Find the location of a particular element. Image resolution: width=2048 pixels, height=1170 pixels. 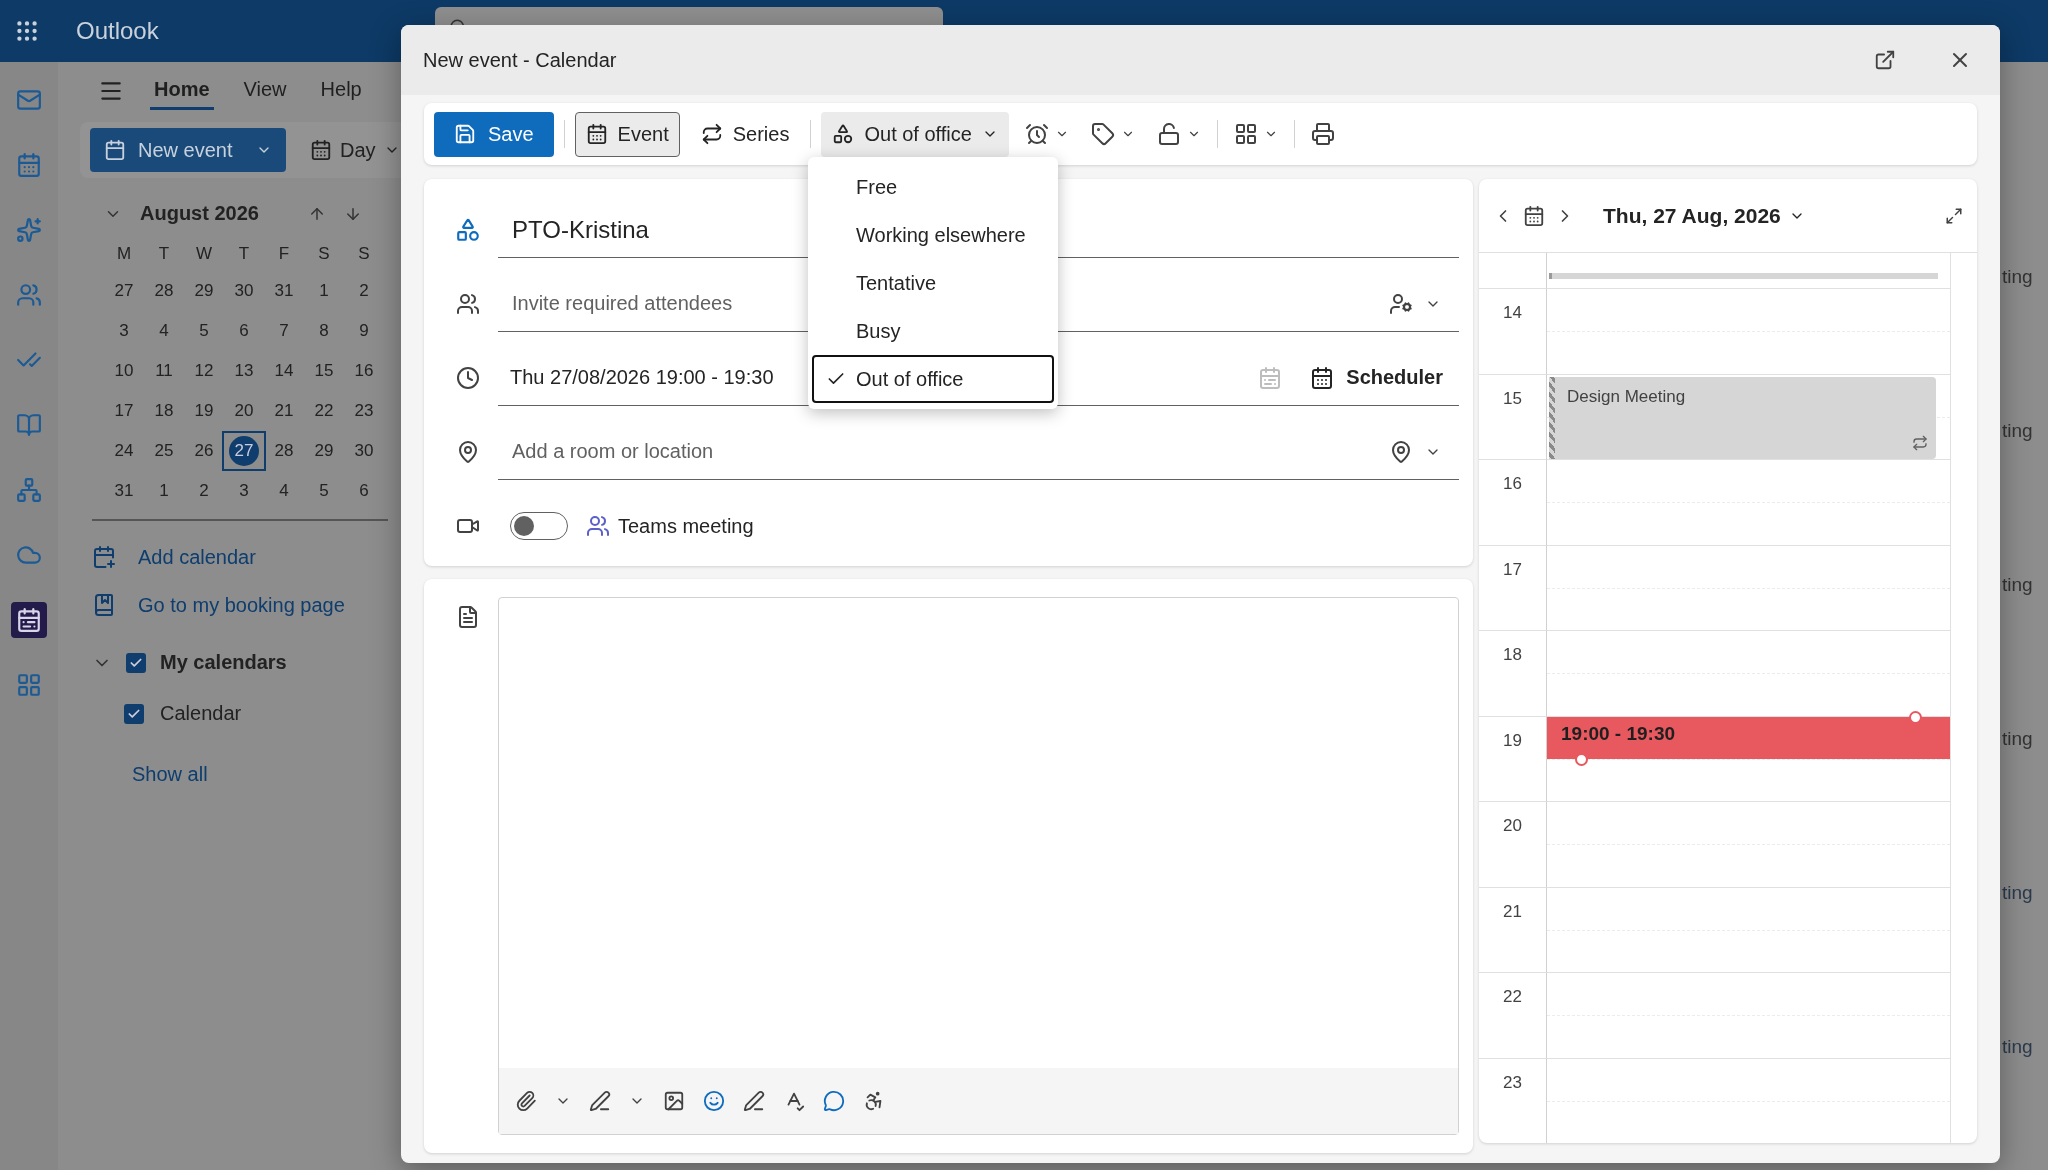

calendar-day: 16 is located at coordinates (364, 371).